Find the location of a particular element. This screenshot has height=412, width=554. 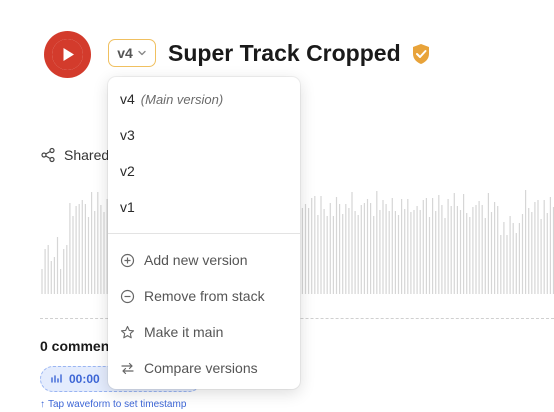

compare-versions-button: Compare versions is located at coordinates (204, 368).